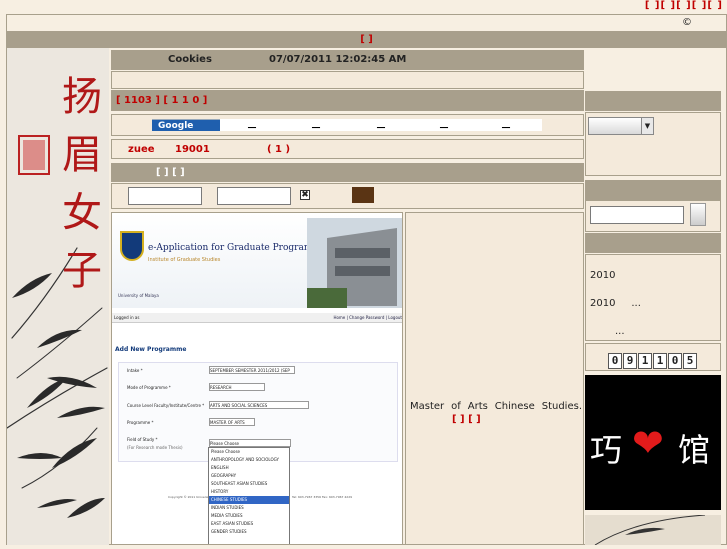  I want to click on calligraphy-title: 扬 眉 女 子, so click(82, 184).